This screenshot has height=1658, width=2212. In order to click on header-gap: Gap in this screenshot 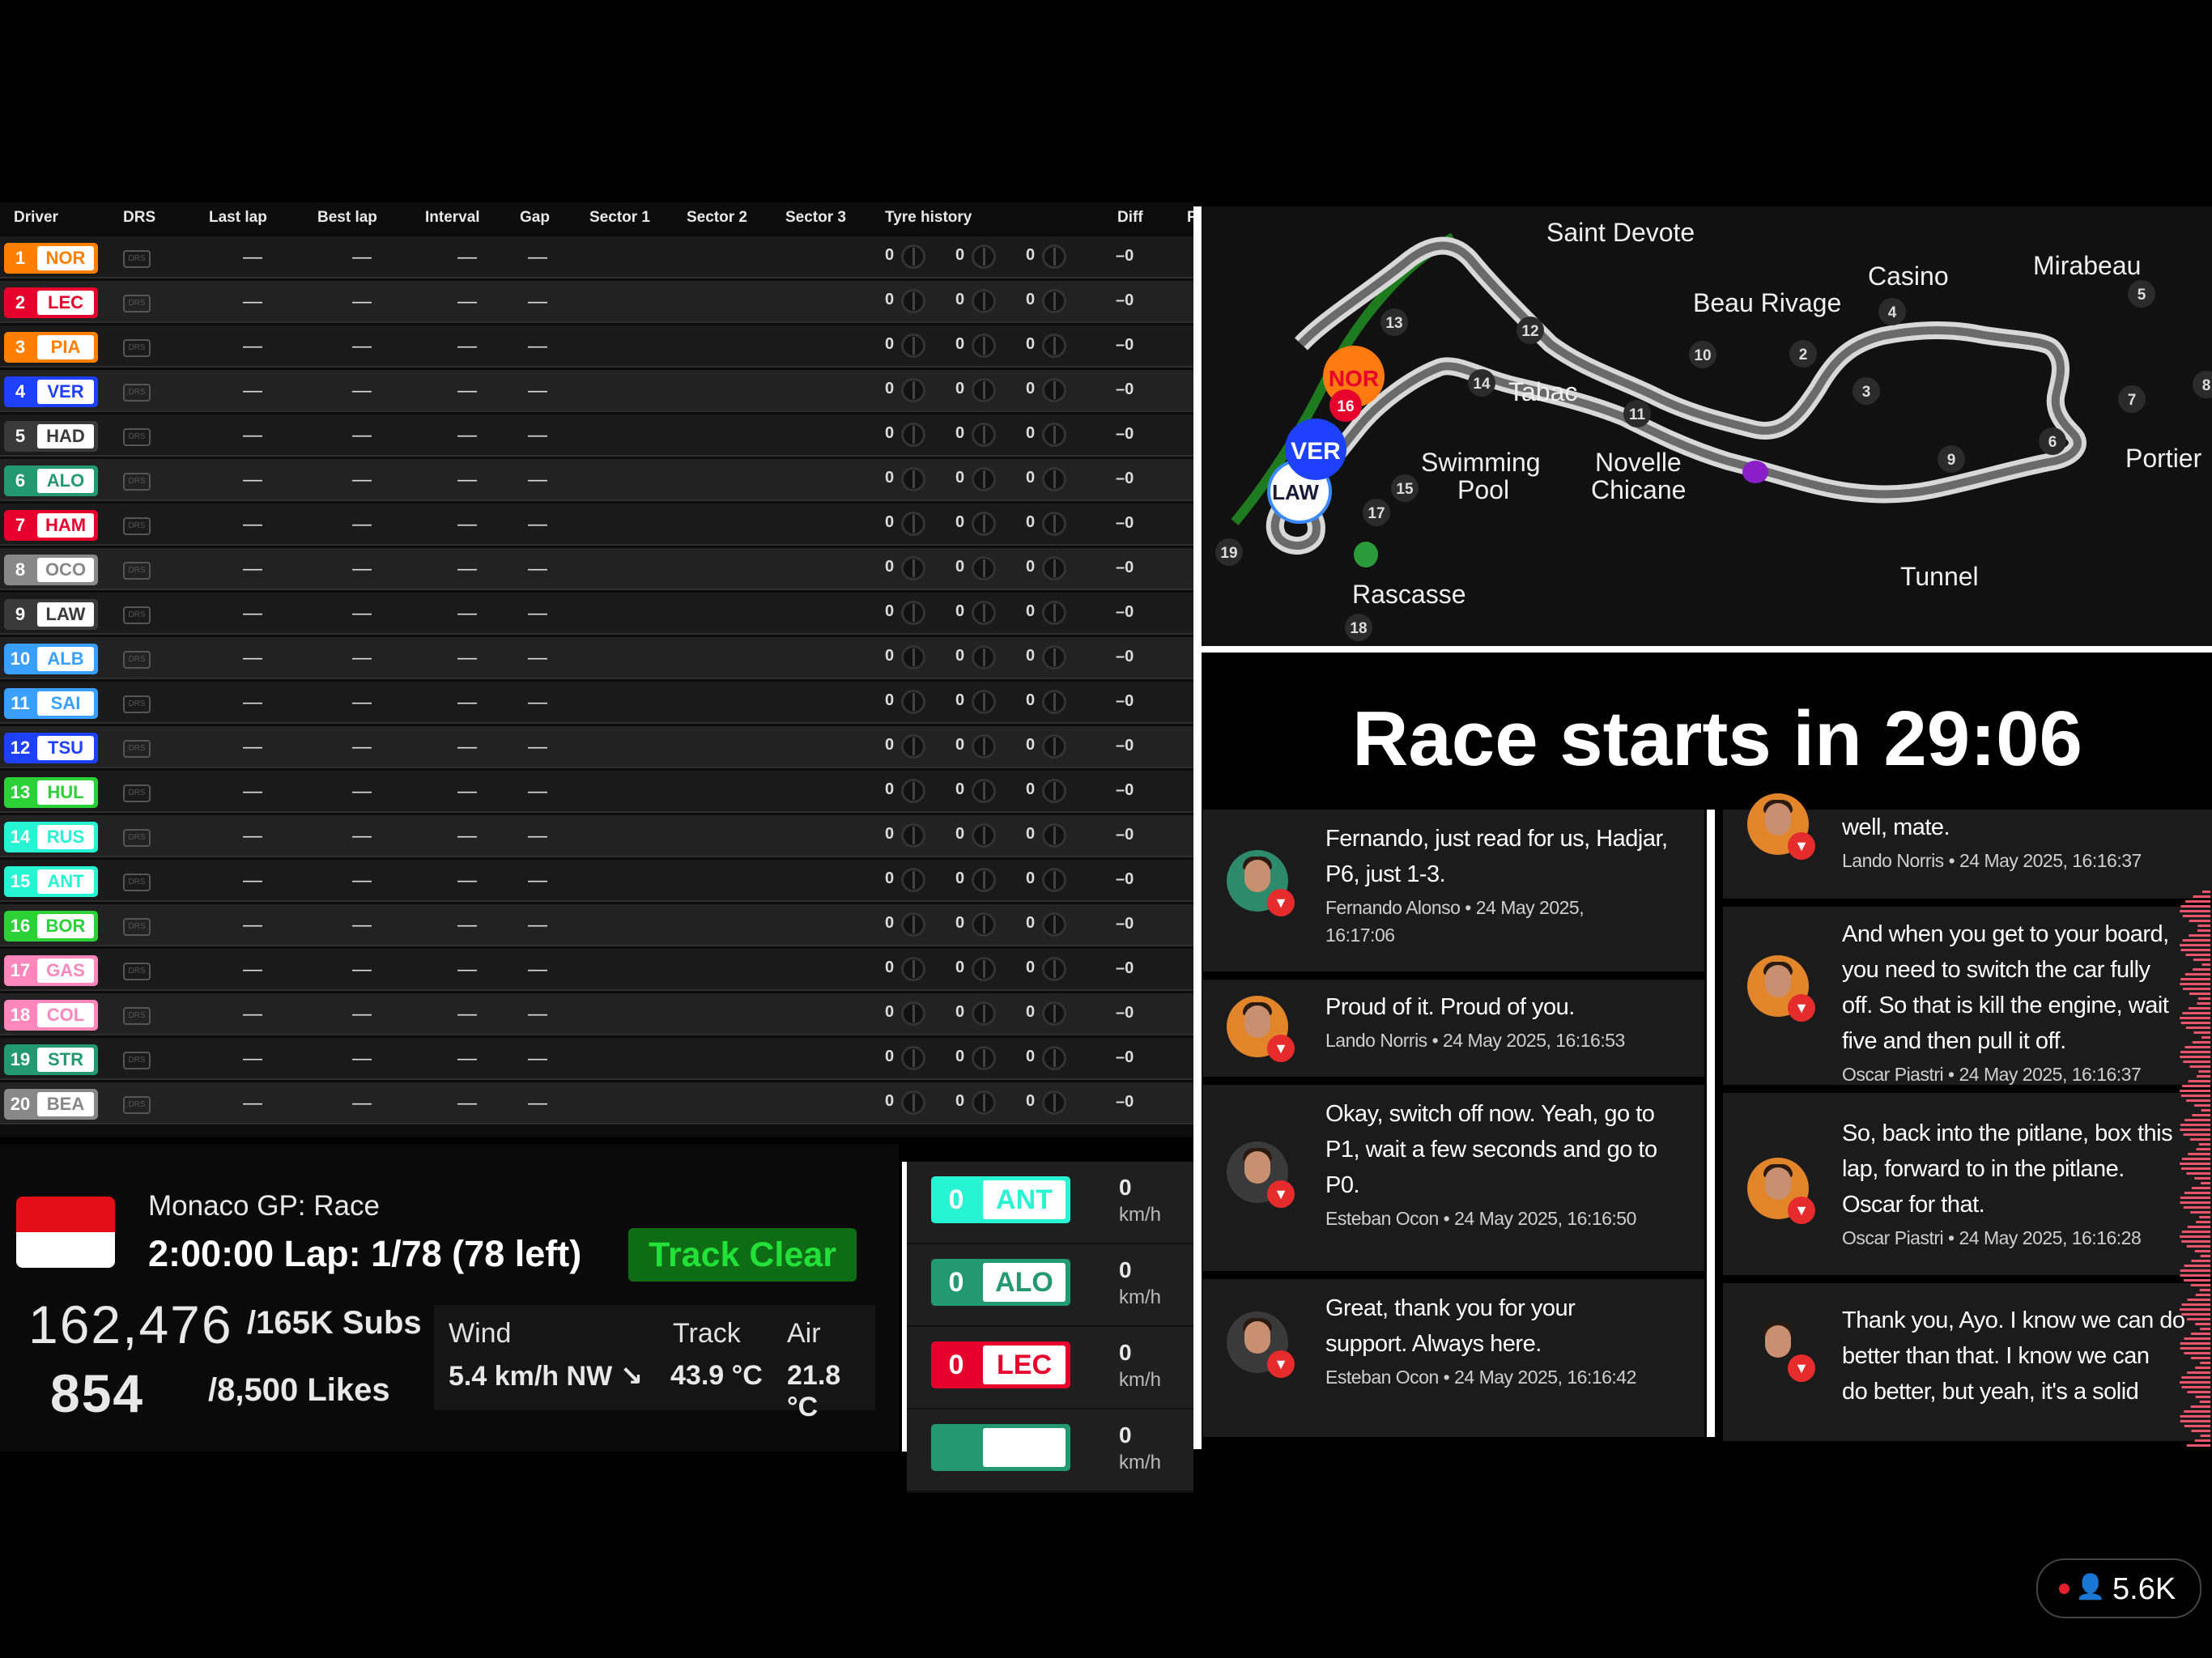, I will do `click(535, 218)`.